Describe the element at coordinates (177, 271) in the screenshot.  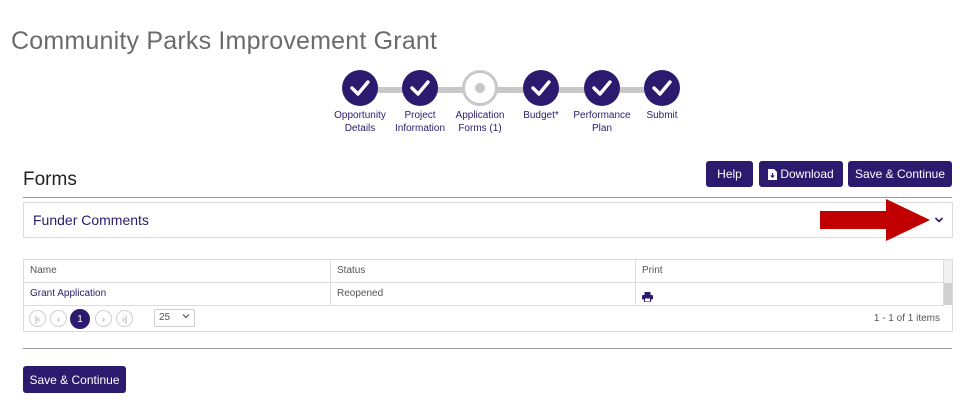
I see `column-header-name: Name` at that location.